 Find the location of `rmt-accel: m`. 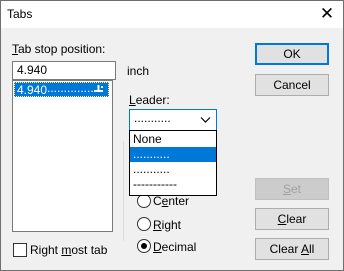

rmt-accel: m is located at coordinates (66, 250).